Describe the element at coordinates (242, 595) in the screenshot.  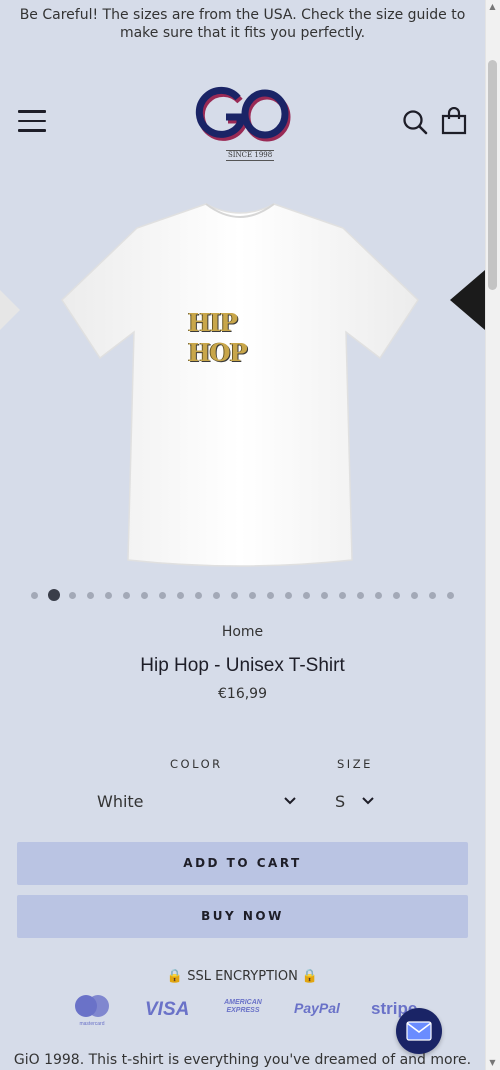
I see `gallery-pagination` at that location.